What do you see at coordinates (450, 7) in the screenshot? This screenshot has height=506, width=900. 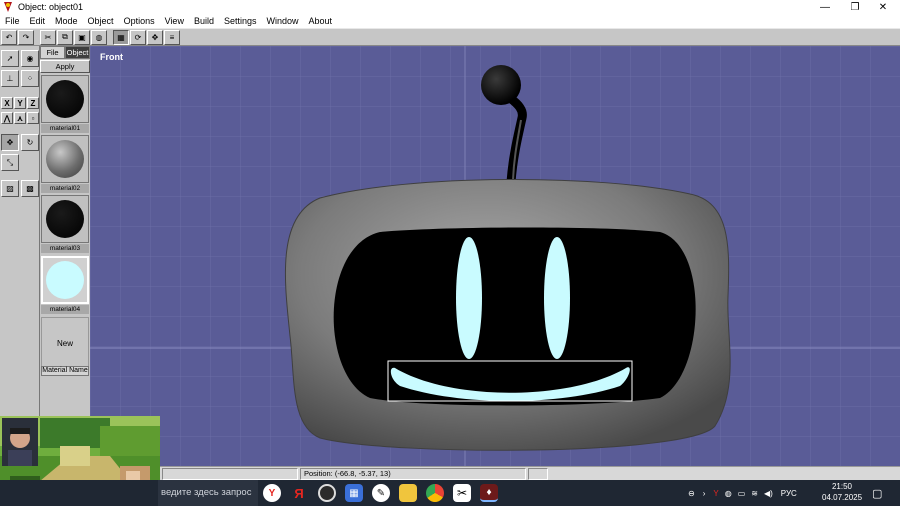 I see `title-bar: Object: object01 — ❐ ✕` at bounding box center [450, 7].